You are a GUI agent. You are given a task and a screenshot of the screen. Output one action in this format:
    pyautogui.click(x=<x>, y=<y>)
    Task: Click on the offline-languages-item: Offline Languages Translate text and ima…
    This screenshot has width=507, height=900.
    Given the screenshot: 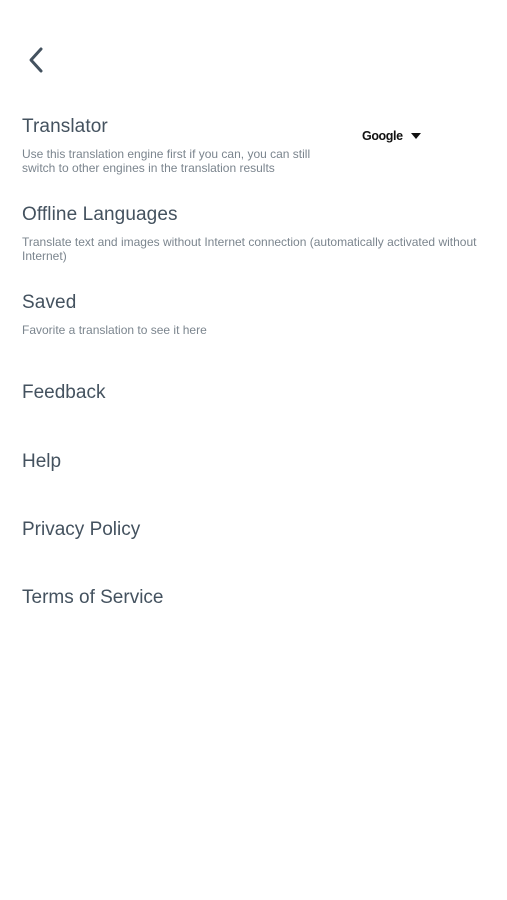 What is the action you would take?
    pyautogui.click(x=253, y=233)
    